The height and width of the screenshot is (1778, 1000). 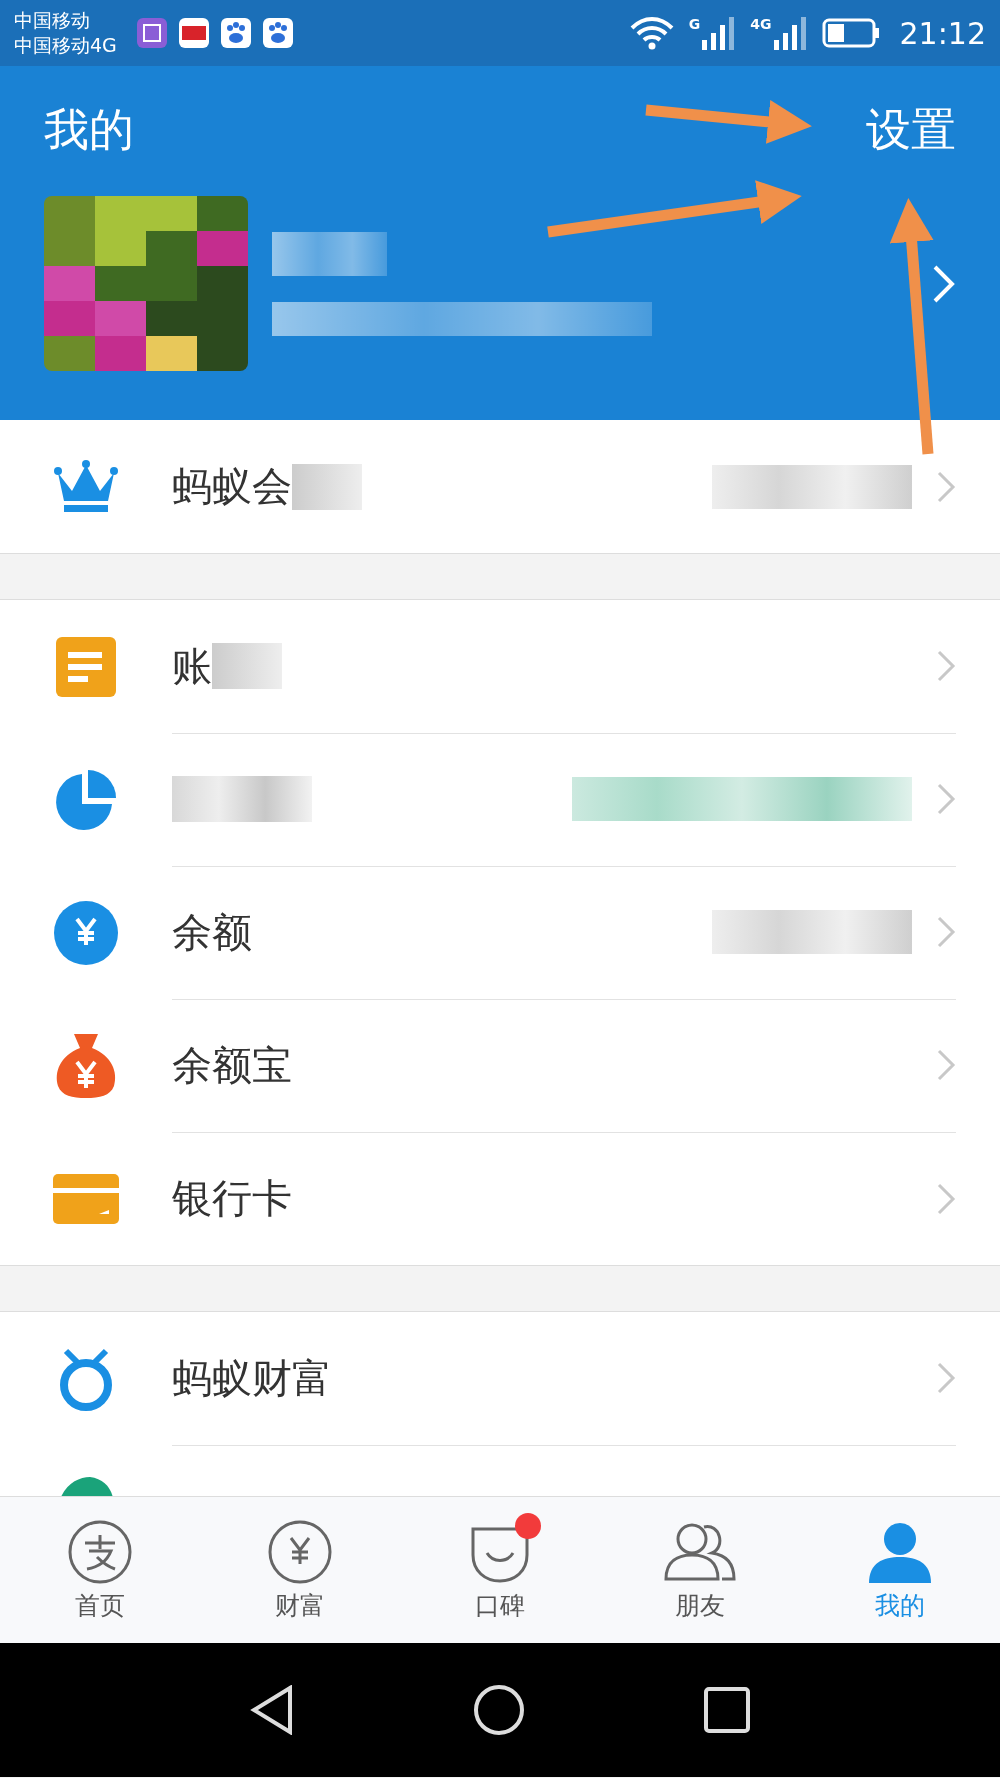 What do you see at coordinates (232, 1198) in the screenshot?
I see `menu-label: 银行卡` at bounding box center [232, 1198].